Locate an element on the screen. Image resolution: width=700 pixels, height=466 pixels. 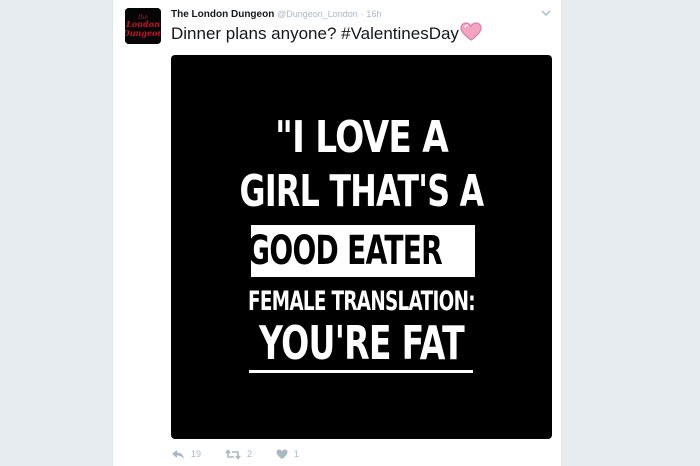
quote-line-3: GOOD EATER" is located at coordinates (351, 251).